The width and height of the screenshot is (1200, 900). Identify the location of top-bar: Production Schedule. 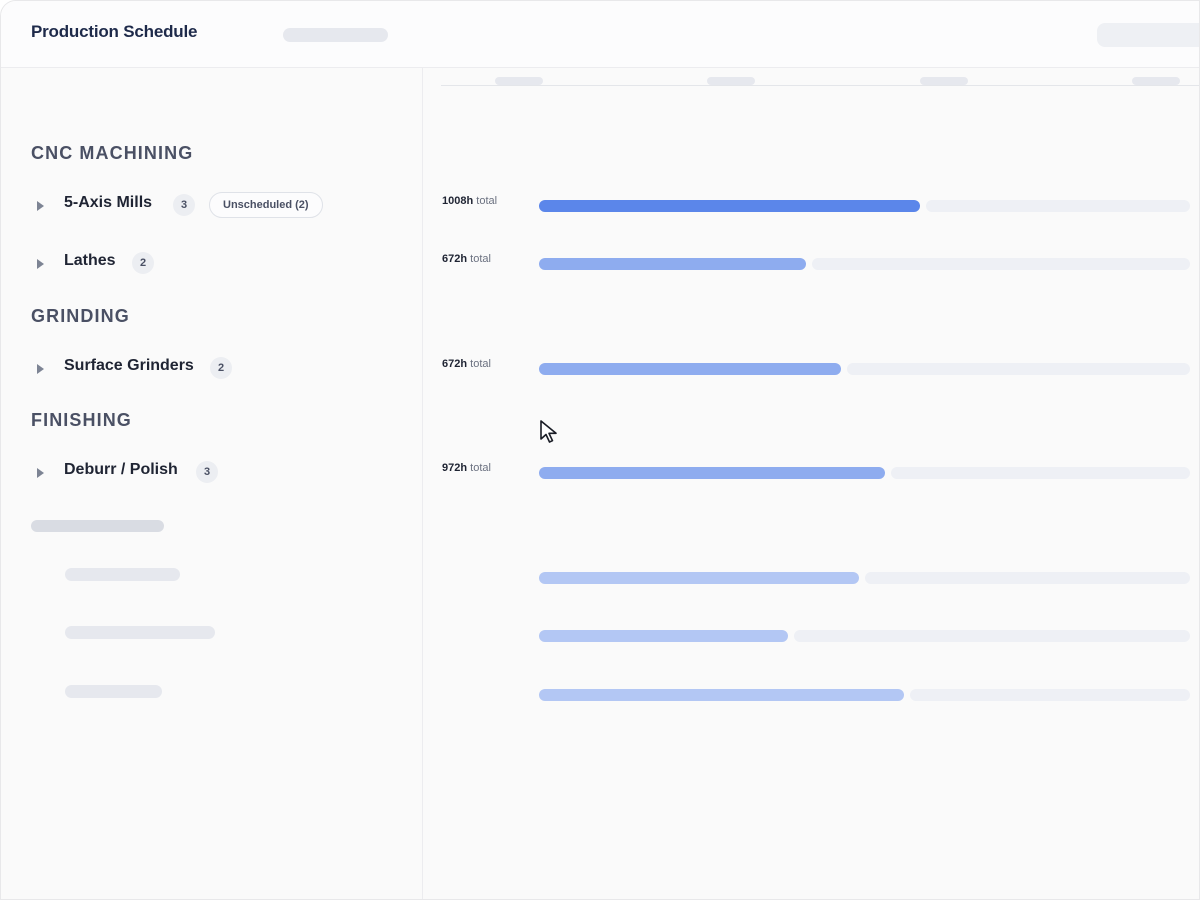
(600, 34).